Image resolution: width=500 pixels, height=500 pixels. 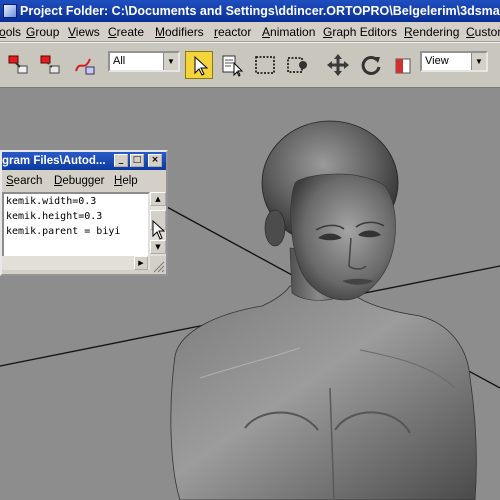 What do you see at coordinates (360, 31) in the screenshot?
I see `menu-graph-editors: Graph Editors` at bounding box center [360, 31].